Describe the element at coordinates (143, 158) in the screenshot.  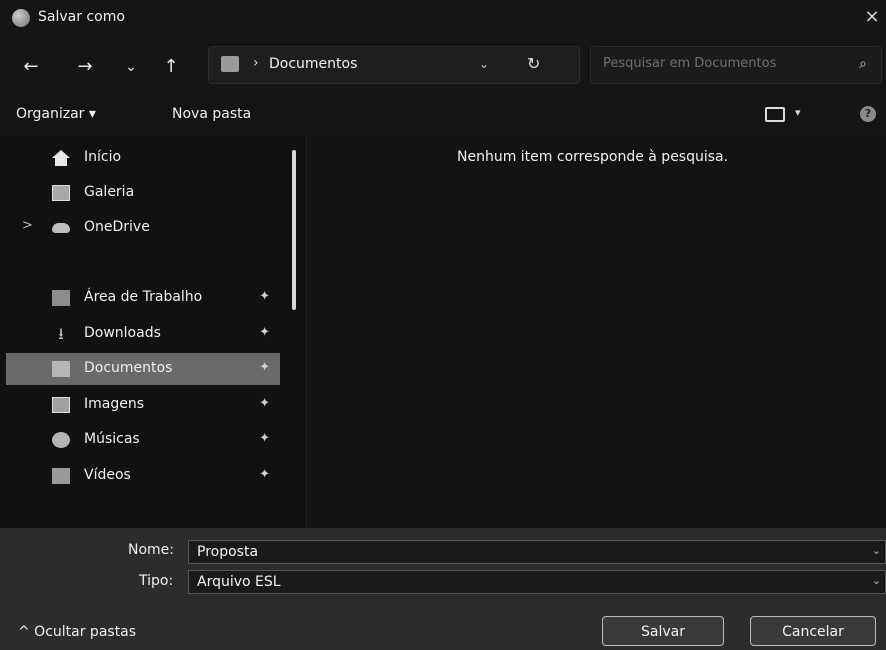
I see `sidebar-item-inicio: Início` at that location.